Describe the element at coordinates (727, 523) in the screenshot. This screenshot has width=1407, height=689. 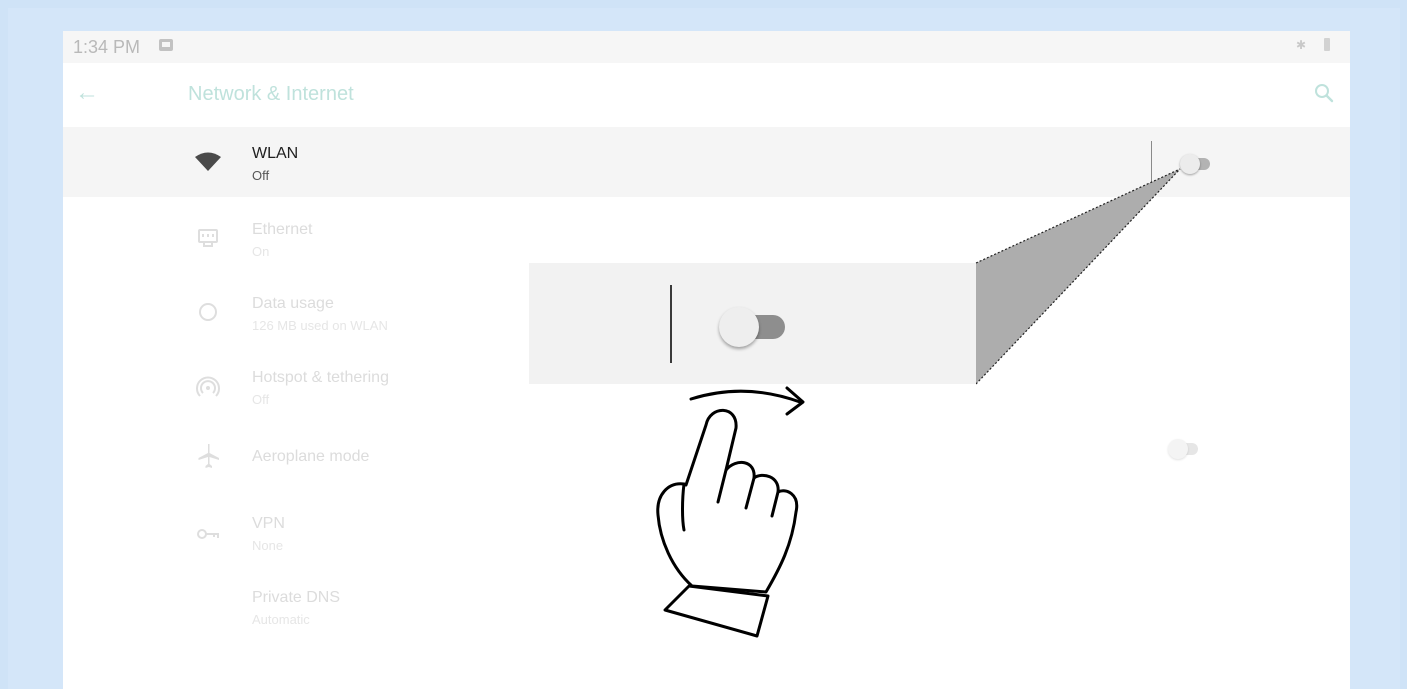
I see `swipe-right-hand-icon` at that location.